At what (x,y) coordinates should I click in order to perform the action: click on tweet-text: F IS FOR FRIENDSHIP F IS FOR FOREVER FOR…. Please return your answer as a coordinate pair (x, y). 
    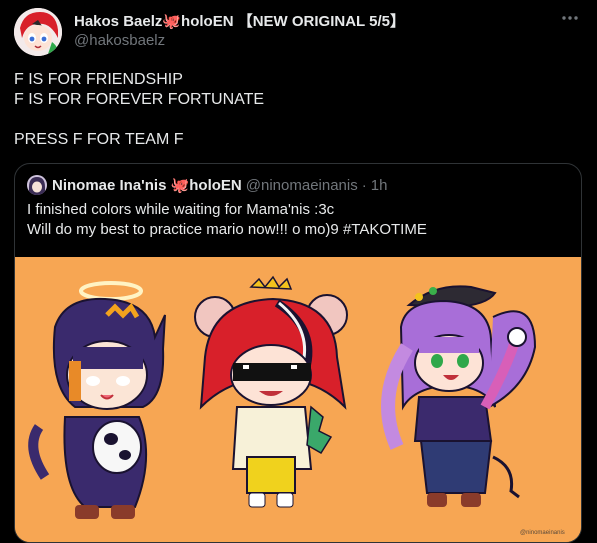
    Looking at the image, I should click on (139, 109).